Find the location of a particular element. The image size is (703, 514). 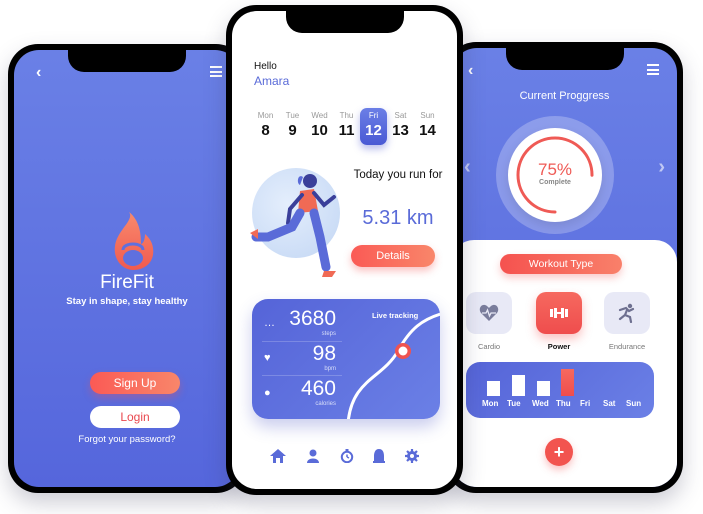

progress-percent: 75% is located at coordinates (555, 169).